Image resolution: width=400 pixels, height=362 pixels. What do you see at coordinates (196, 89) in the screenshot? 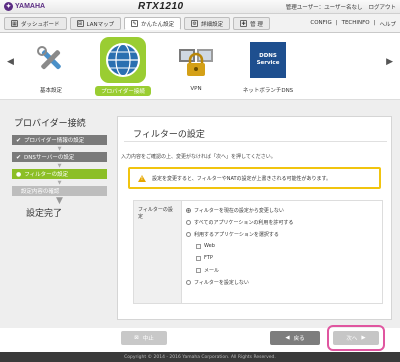
I see `carousel-label: VPN` at bounding box center [196, 89].